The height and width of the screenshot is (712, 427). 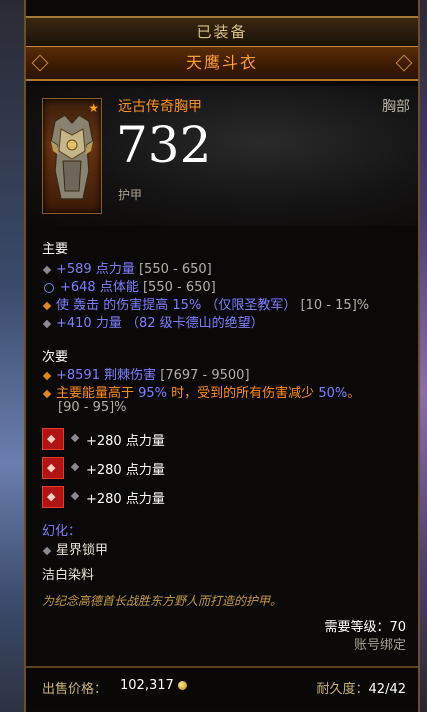 I want to click on required-level: 需要等级：70, so click(x=365, y=627).